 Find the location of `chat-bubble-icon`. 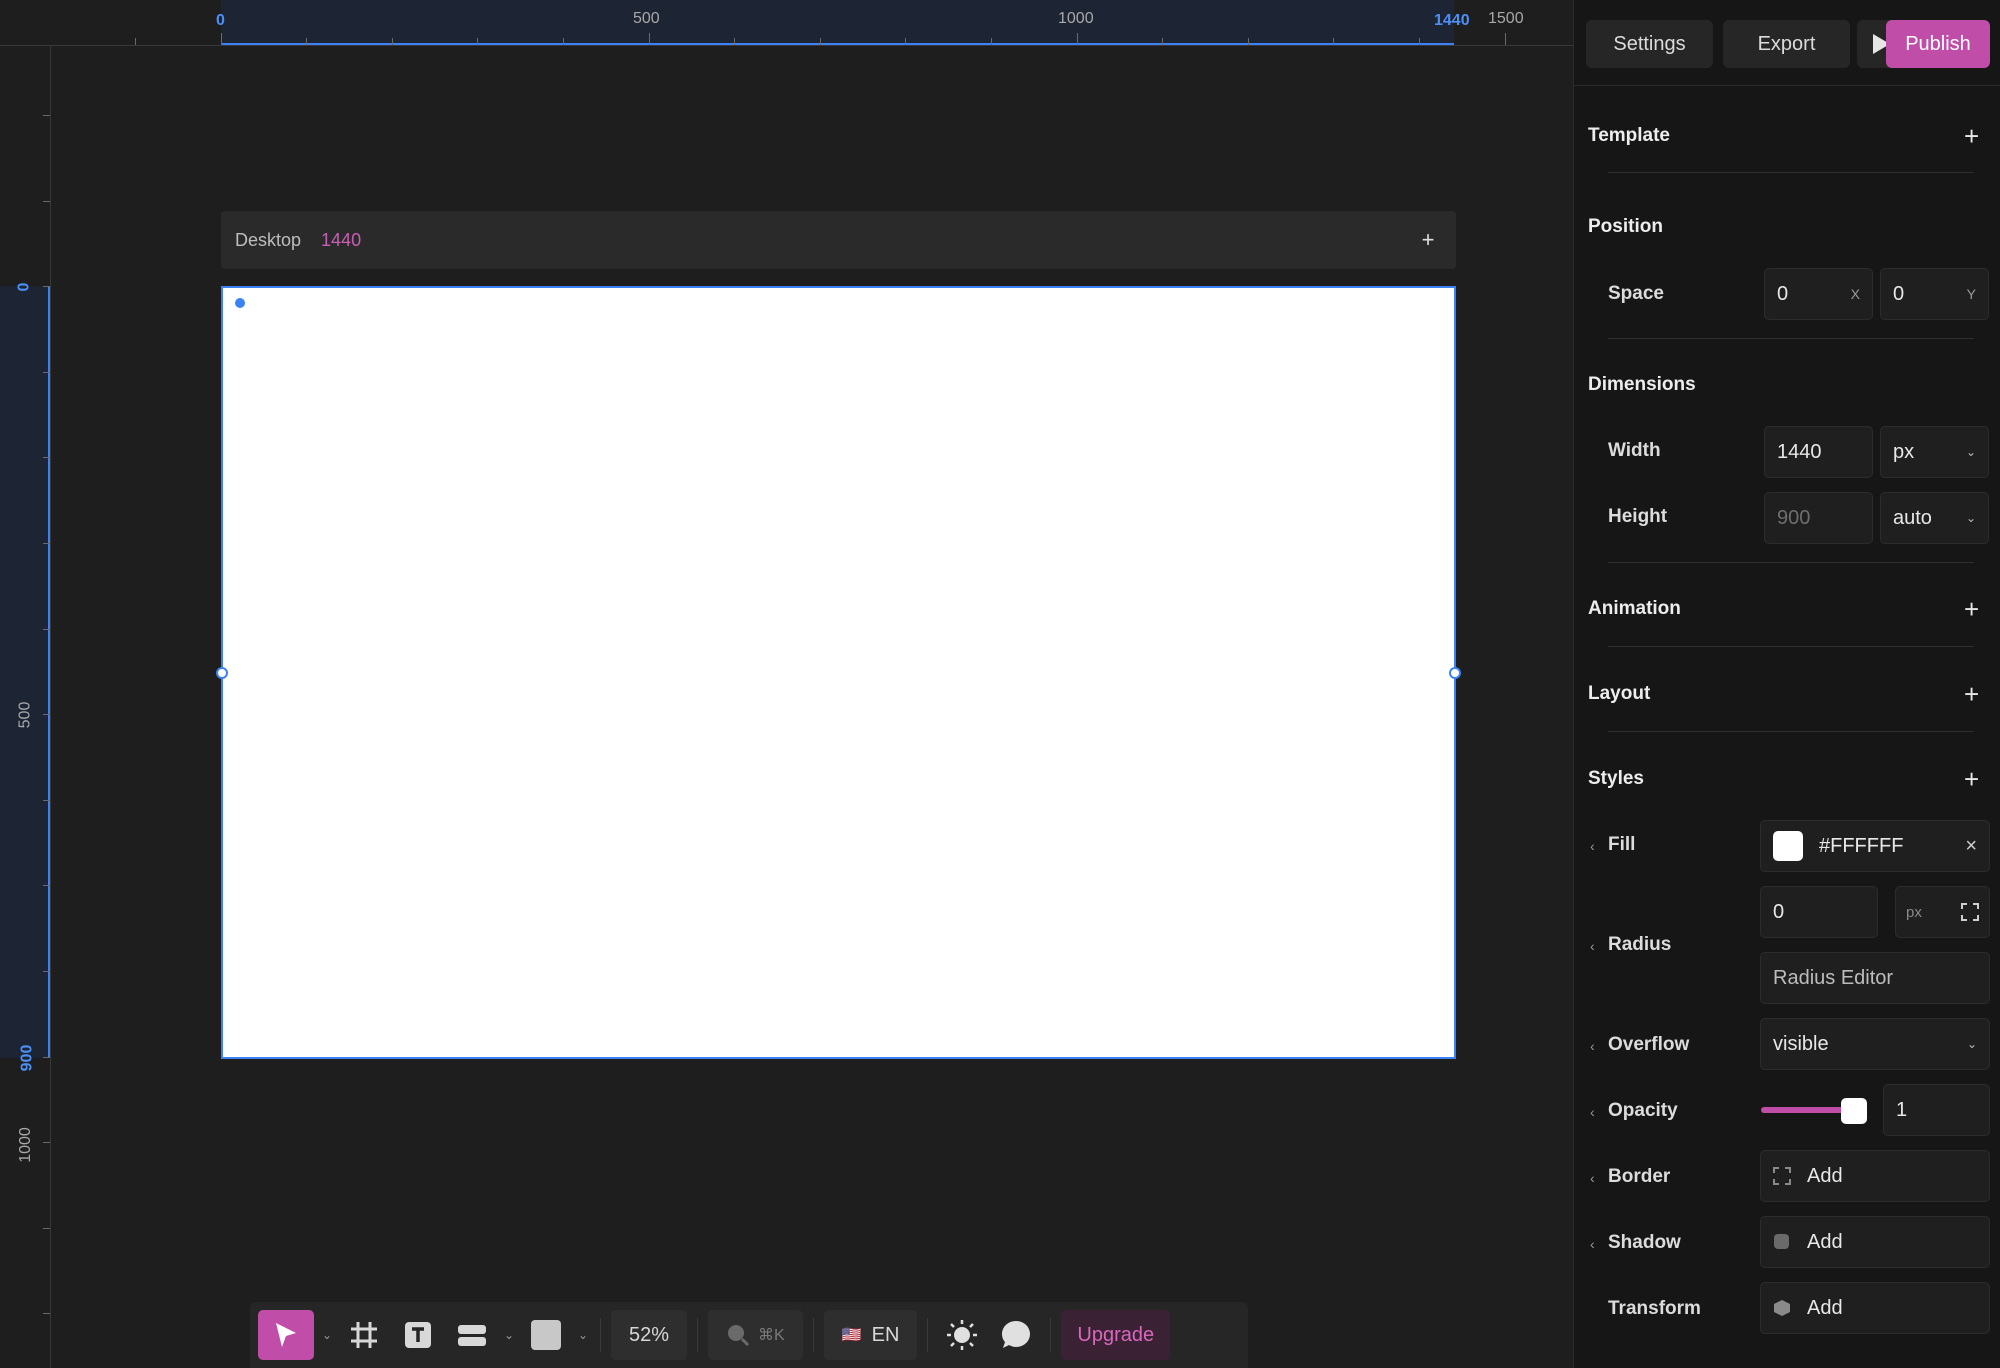

chat-bubble-icon is located at coordinates (1016, 1334).